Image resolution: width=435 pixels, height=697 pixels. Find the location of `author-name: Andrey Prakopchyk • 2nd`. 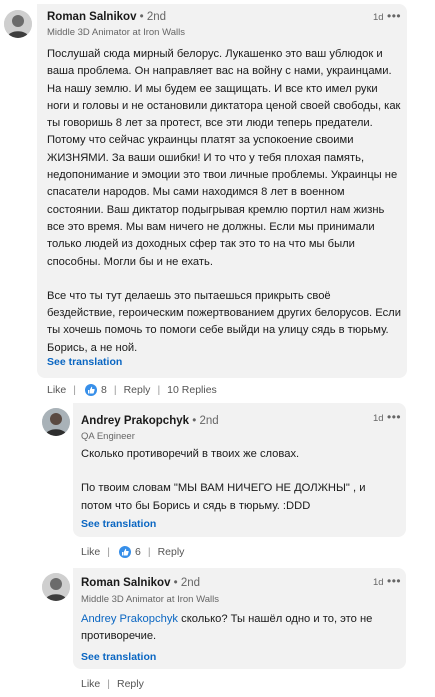

author-name: Andrey Prakopchyk • 2nd is located at coordinates (150, 421).